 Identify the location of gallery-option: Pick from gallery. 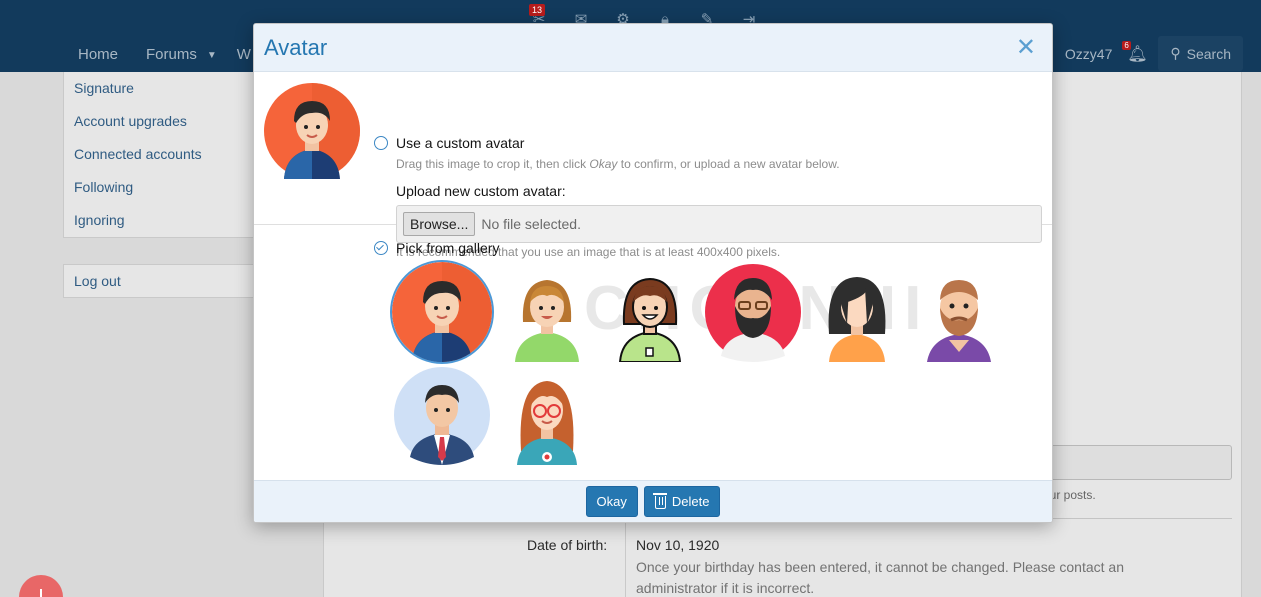
(436, 248).